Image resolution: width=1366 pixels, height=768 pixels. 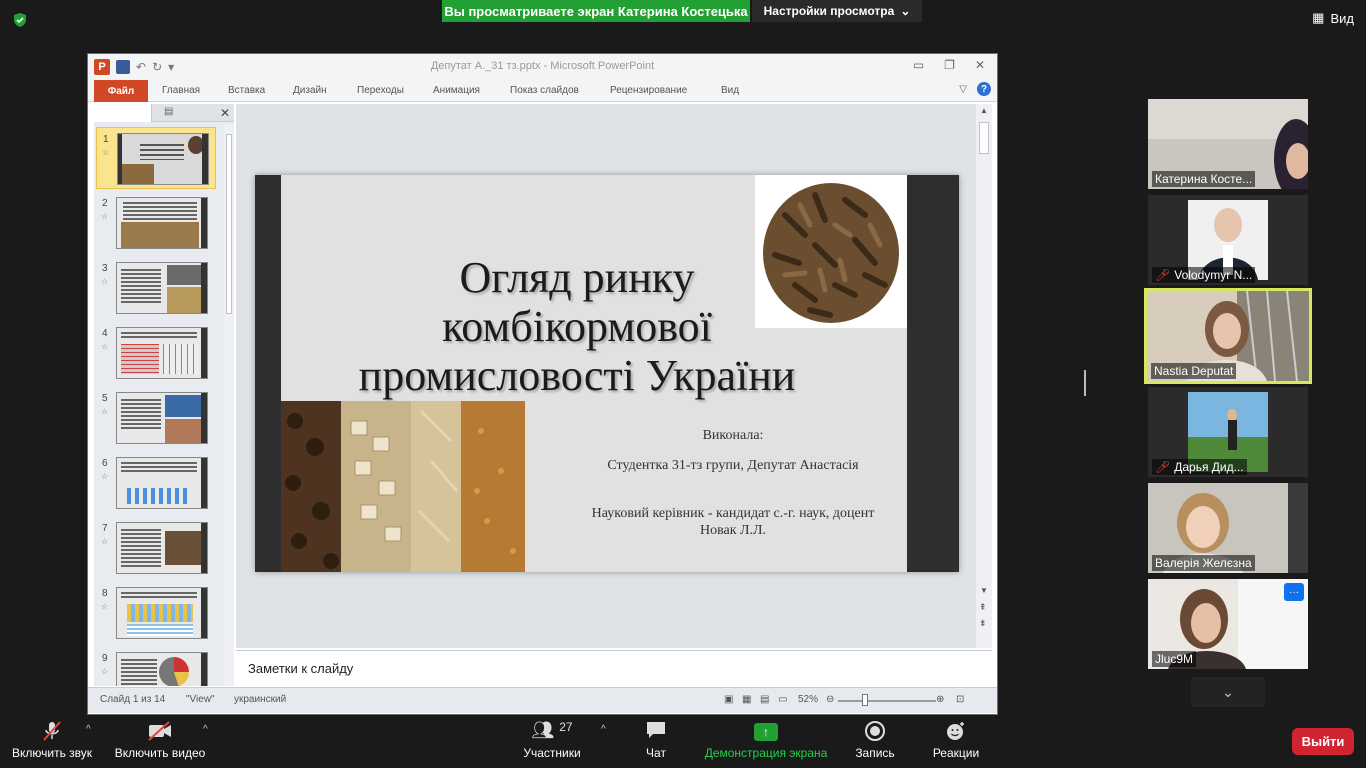 I want to click on thumbnails-scrollbar, so click(x=229, y=405).